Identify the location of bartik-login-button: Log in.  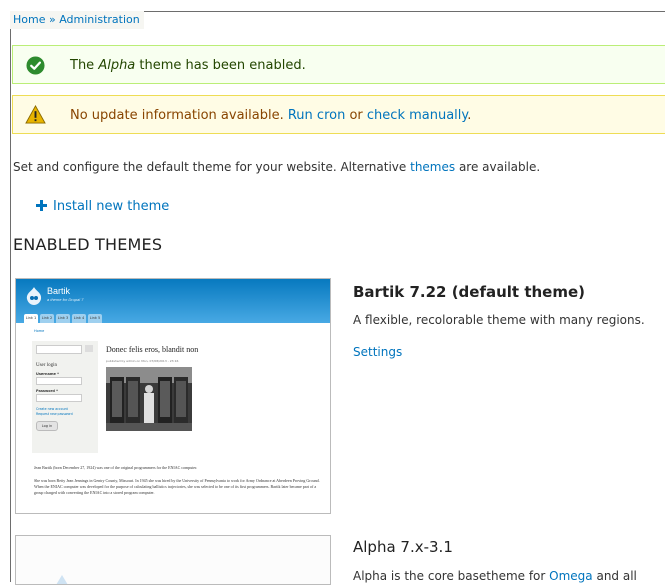
(47, 426).